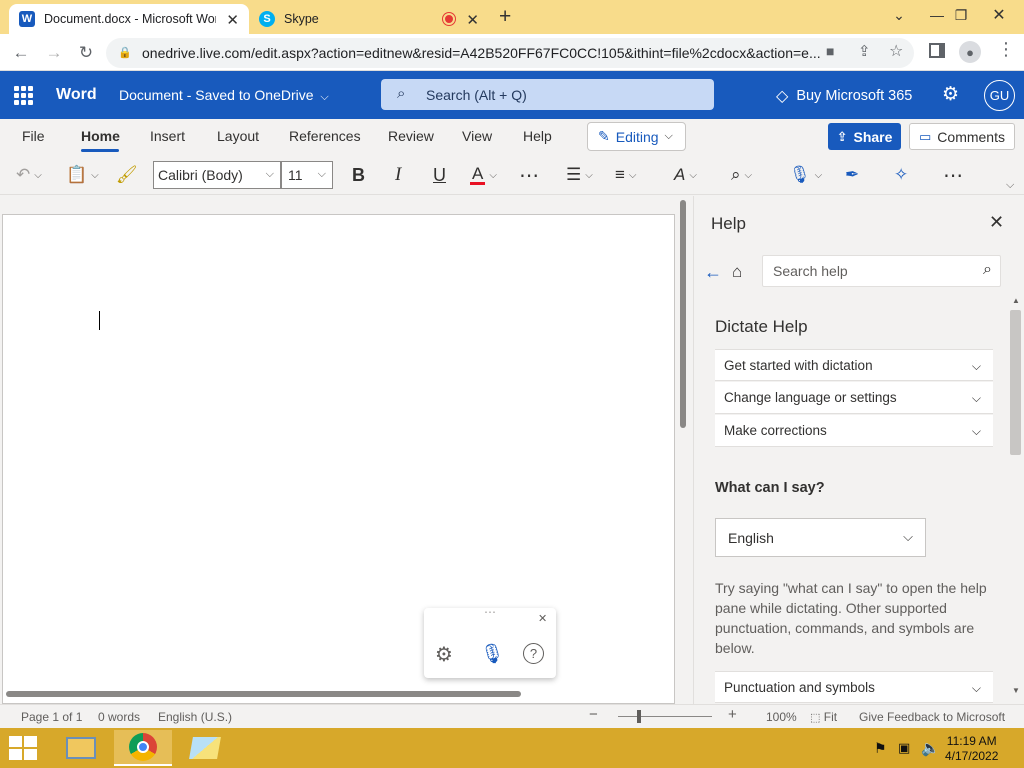 This screenshot has height=768, width=1024. Describe the element at coordinates (224, 95) in the screenshot. I see `document-title: Document - Saved to OneDrive ⌵` at that location.